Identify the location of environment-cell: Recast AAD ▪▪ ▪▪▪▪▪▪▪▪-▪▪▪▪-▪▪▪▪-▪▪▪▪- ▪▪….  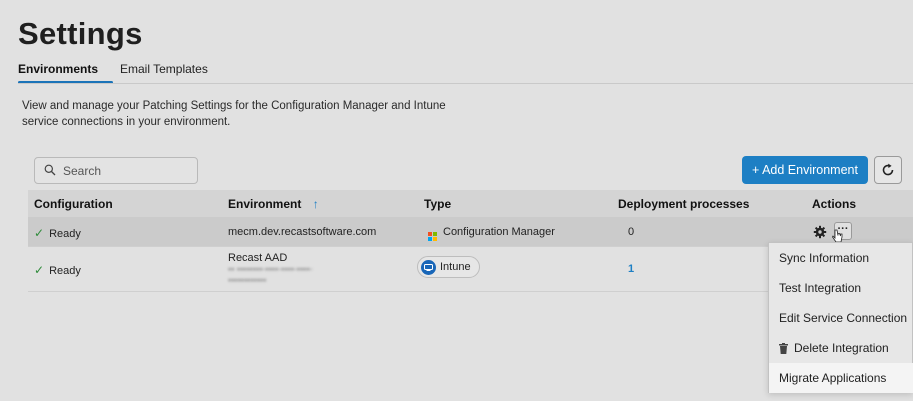
(270, 269).